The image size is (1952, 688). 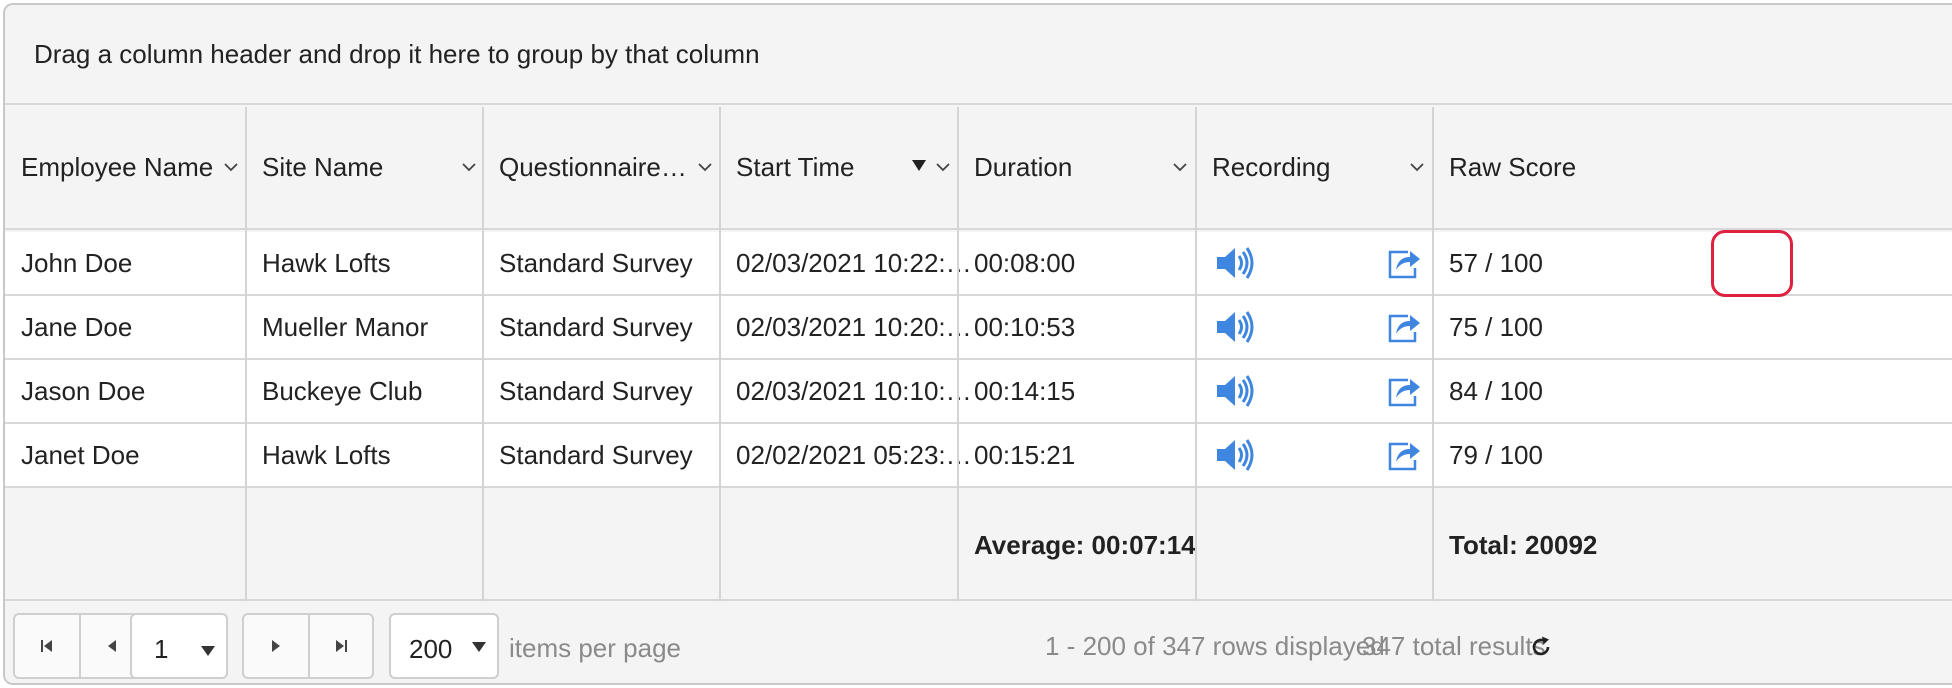 I want to click on cell-raw-score: 57 / 100, so click(x=1496, y=262).